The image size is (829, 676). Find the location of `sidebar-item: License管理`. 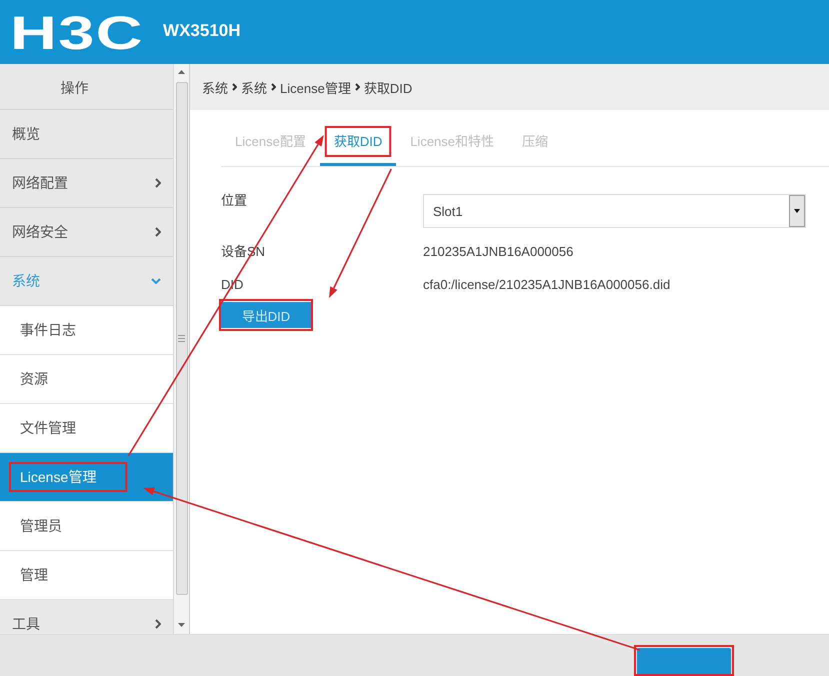

sidebar-item: License管理 is located at coordinates (86, 477).